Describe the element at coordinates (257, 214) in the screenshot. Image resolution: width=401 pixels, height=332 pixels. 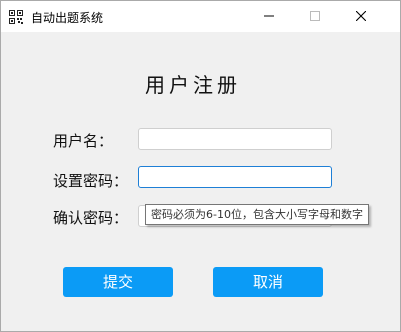
I see `password-hint-tooltip: 密码必须为6-10位，包含大小写字母和数字` at that location.